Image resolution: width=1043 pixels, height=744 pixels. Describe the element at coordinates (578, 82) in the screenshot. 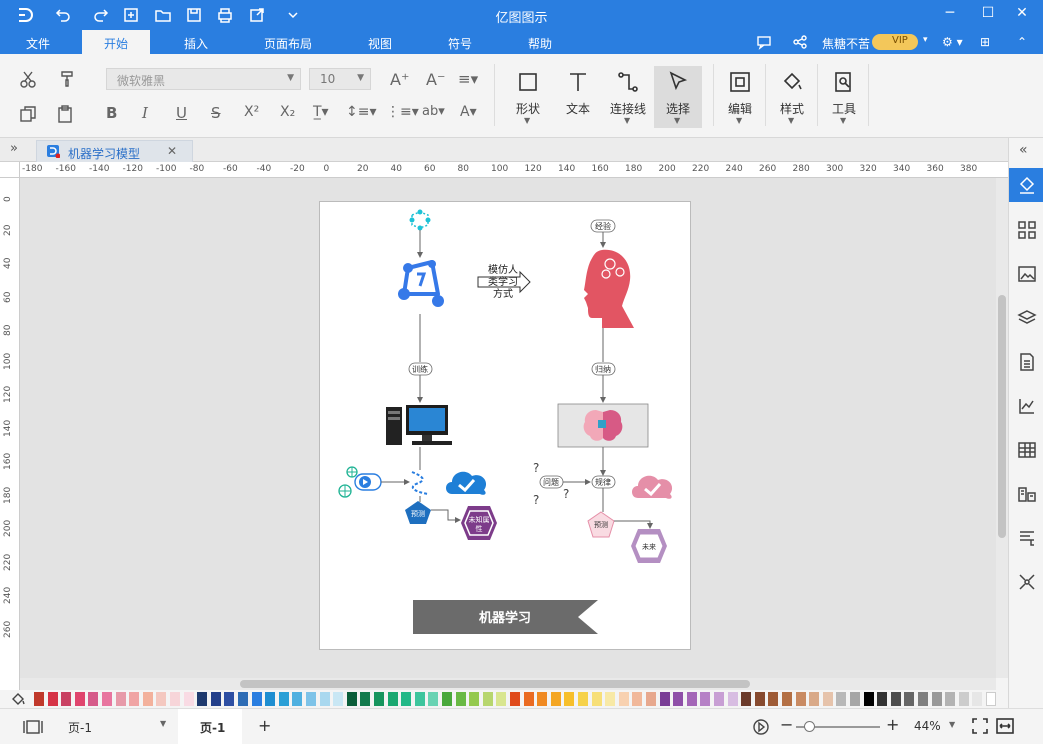

I see `text-icon` at that location.